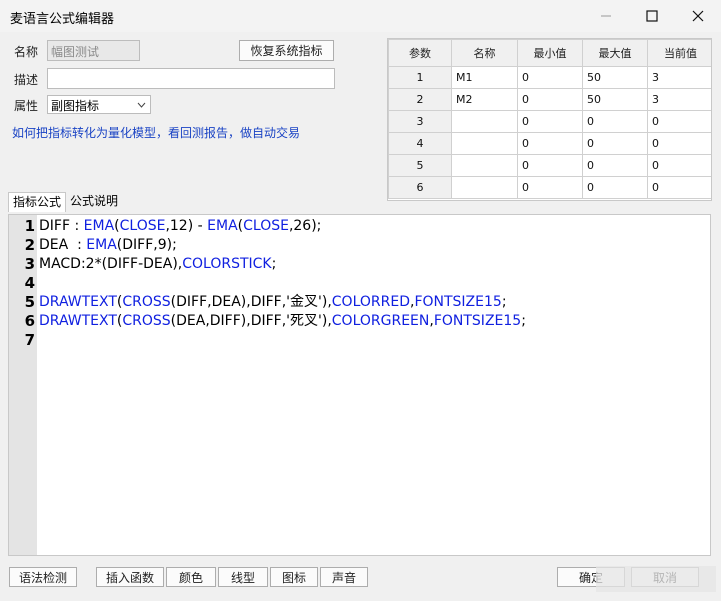  I want to click on sound-button: 声音, so click(344, 577).